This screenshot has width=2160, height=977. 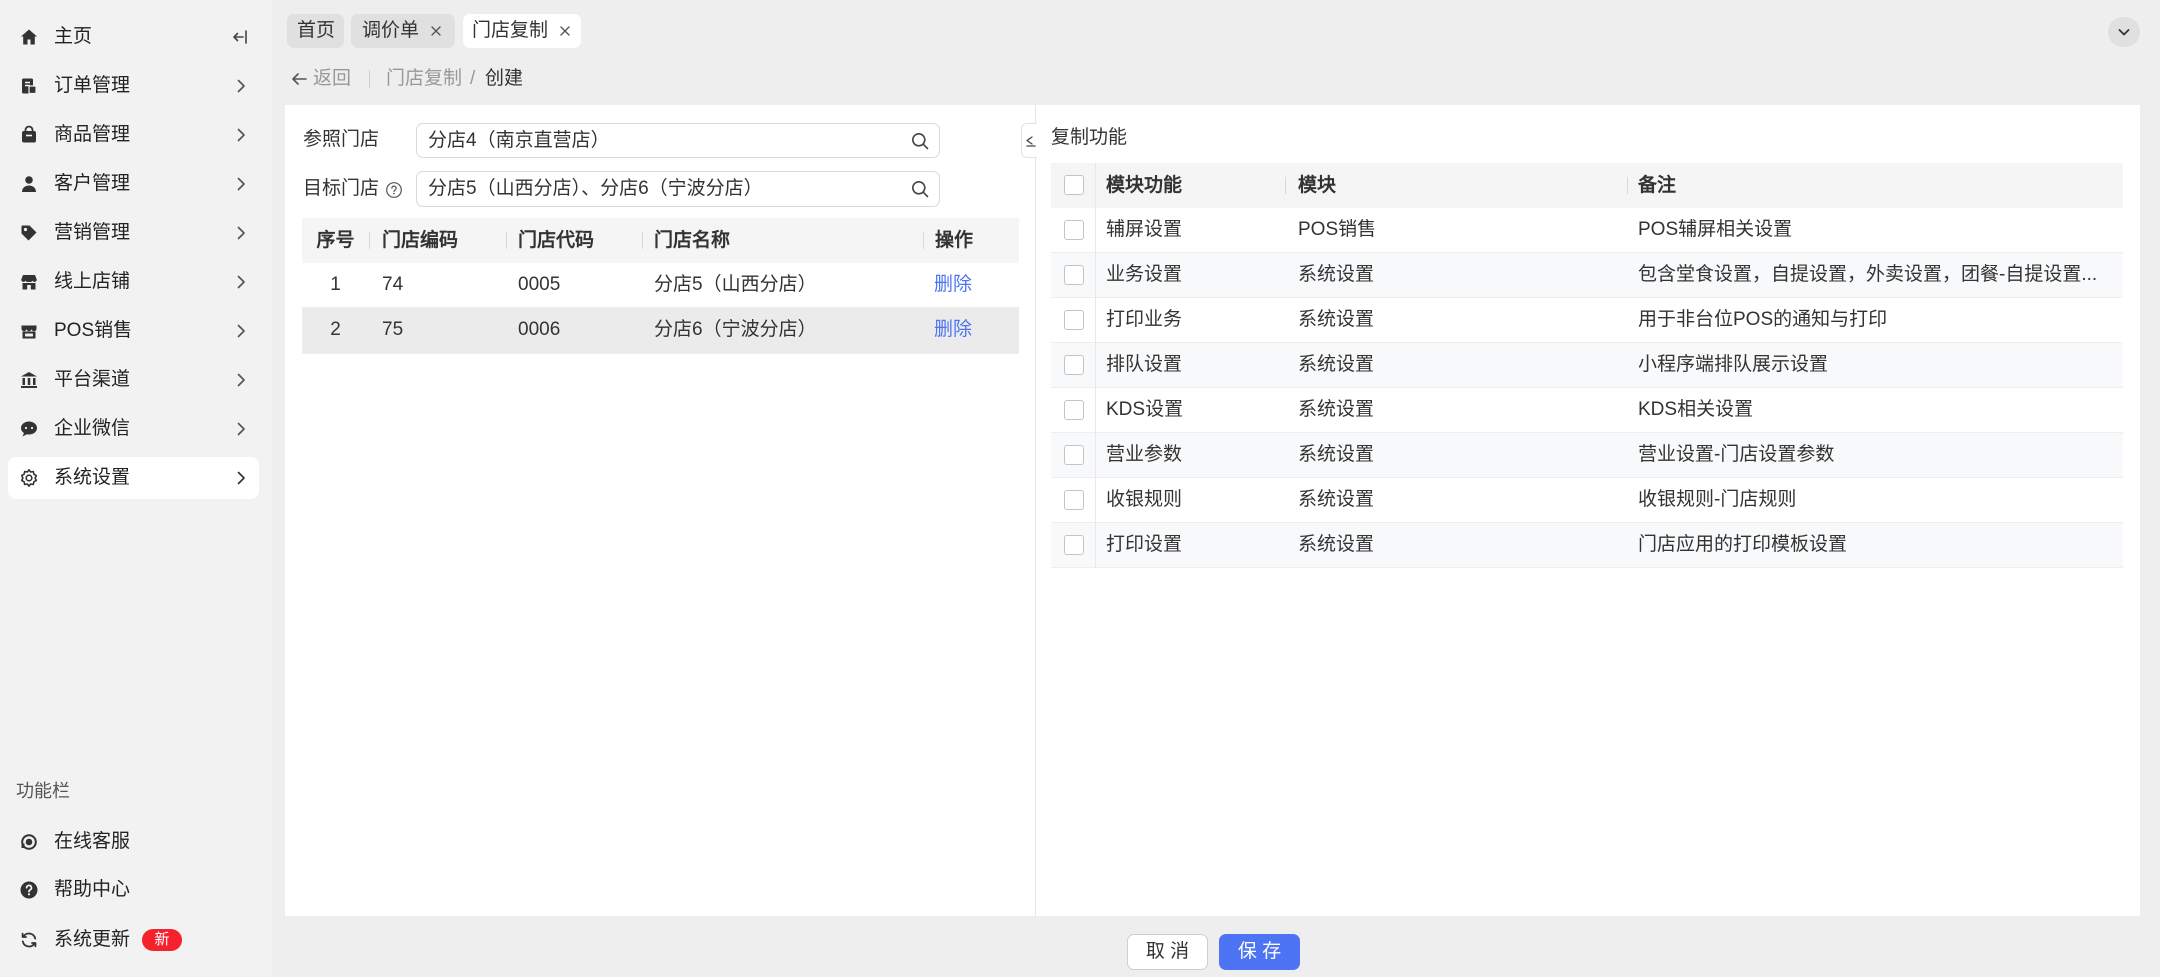 What do you see at coordinates (678, 140) in the screenshot?
I see `reference-store-input: 分店4（南京直营店）` at bounding box center [678, 140].